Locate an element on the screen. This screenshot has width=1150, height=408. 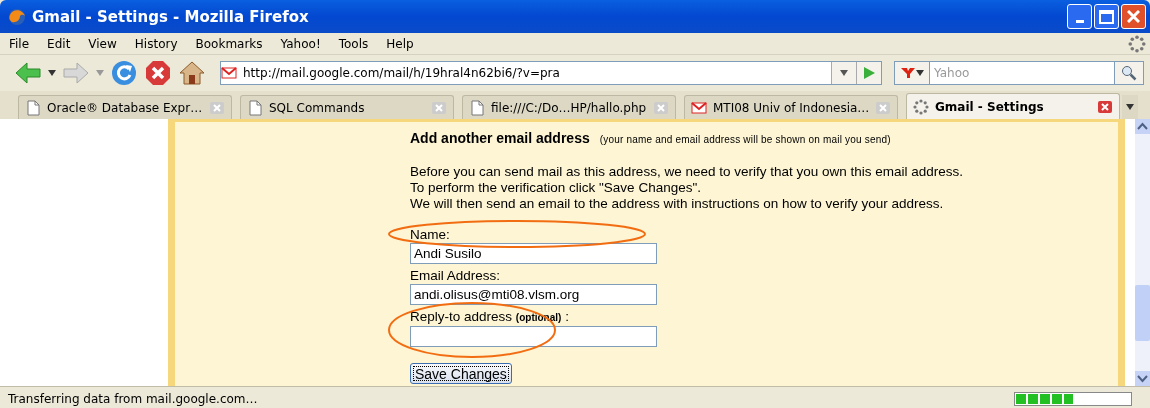
menu-item: Yahoo! is located at coordinates (300, 43).